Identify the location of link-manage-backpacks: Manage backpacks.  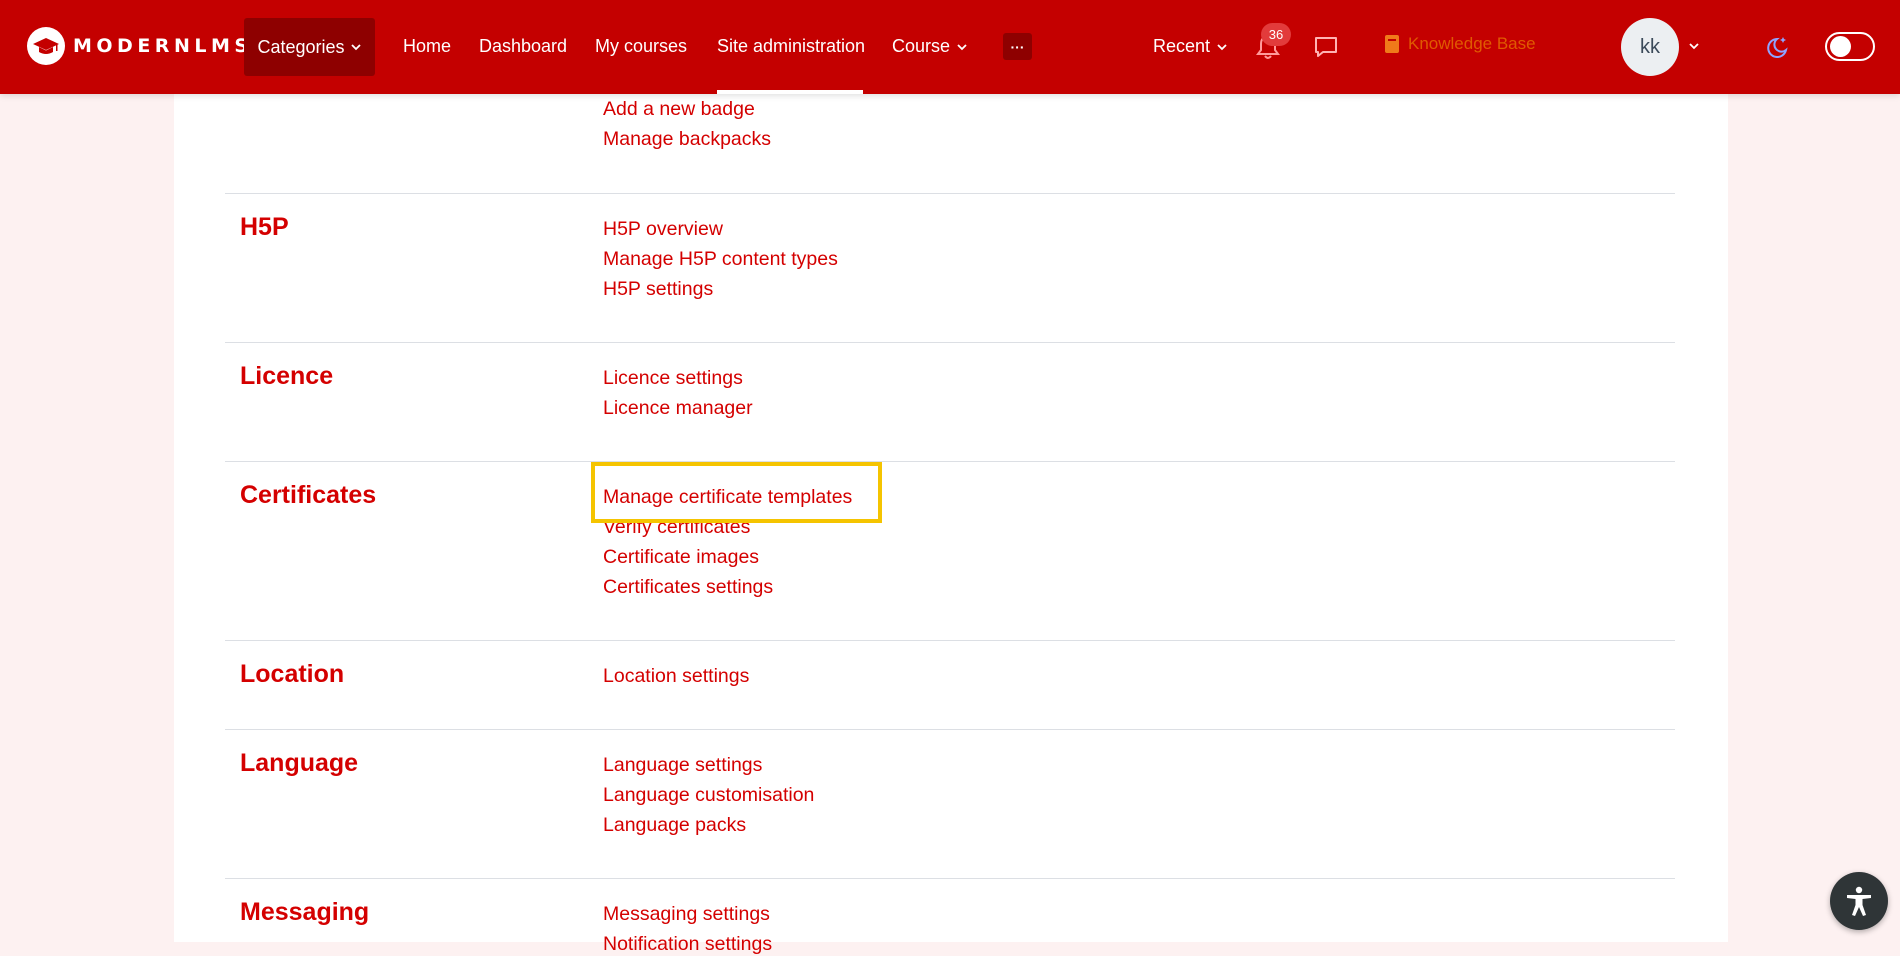
(687, 139).